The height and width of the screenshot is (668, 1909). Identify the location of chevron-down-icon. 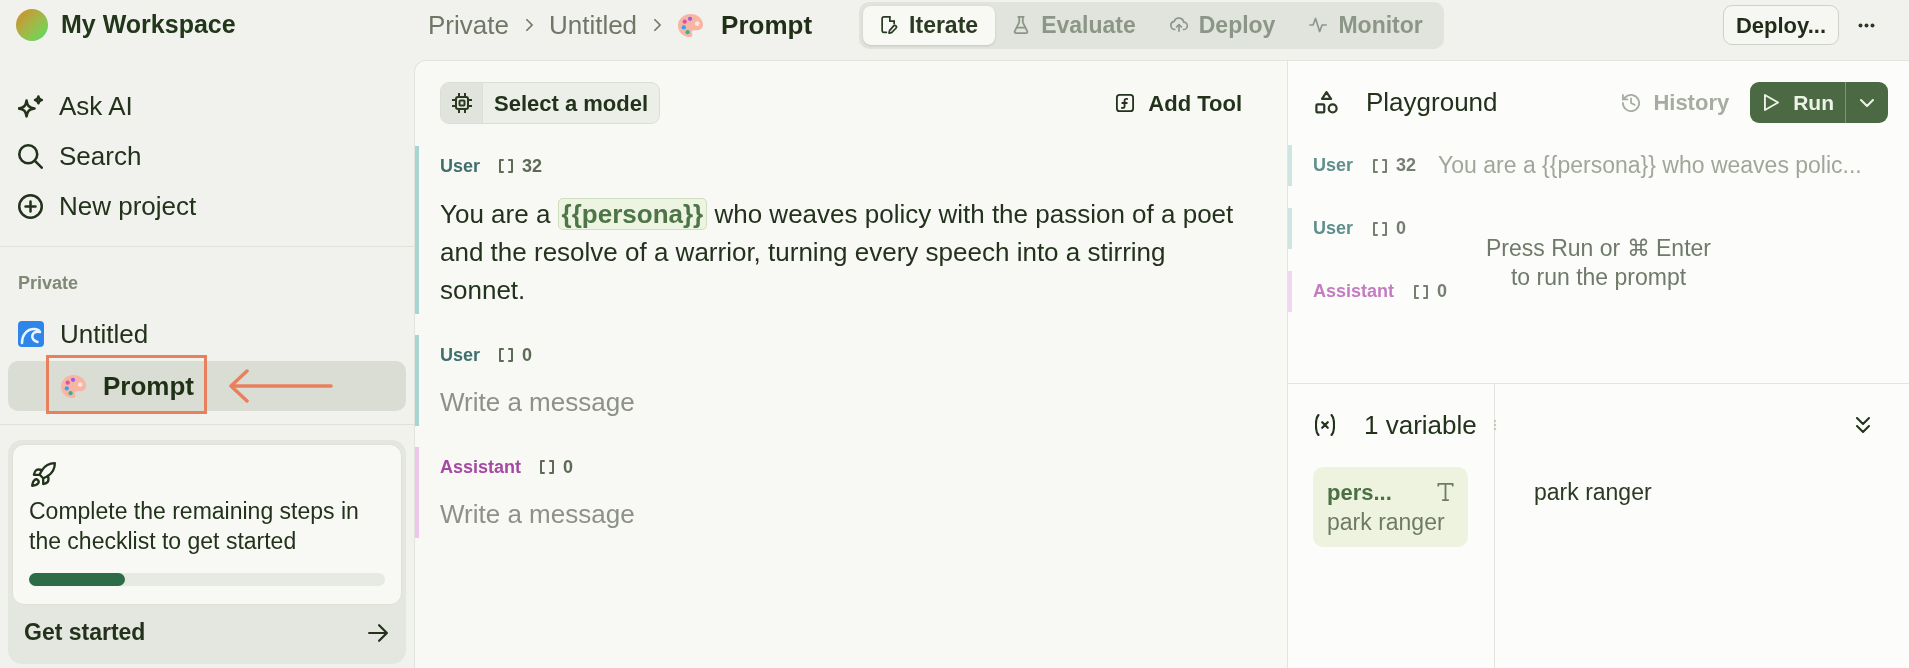
(1867, 102).